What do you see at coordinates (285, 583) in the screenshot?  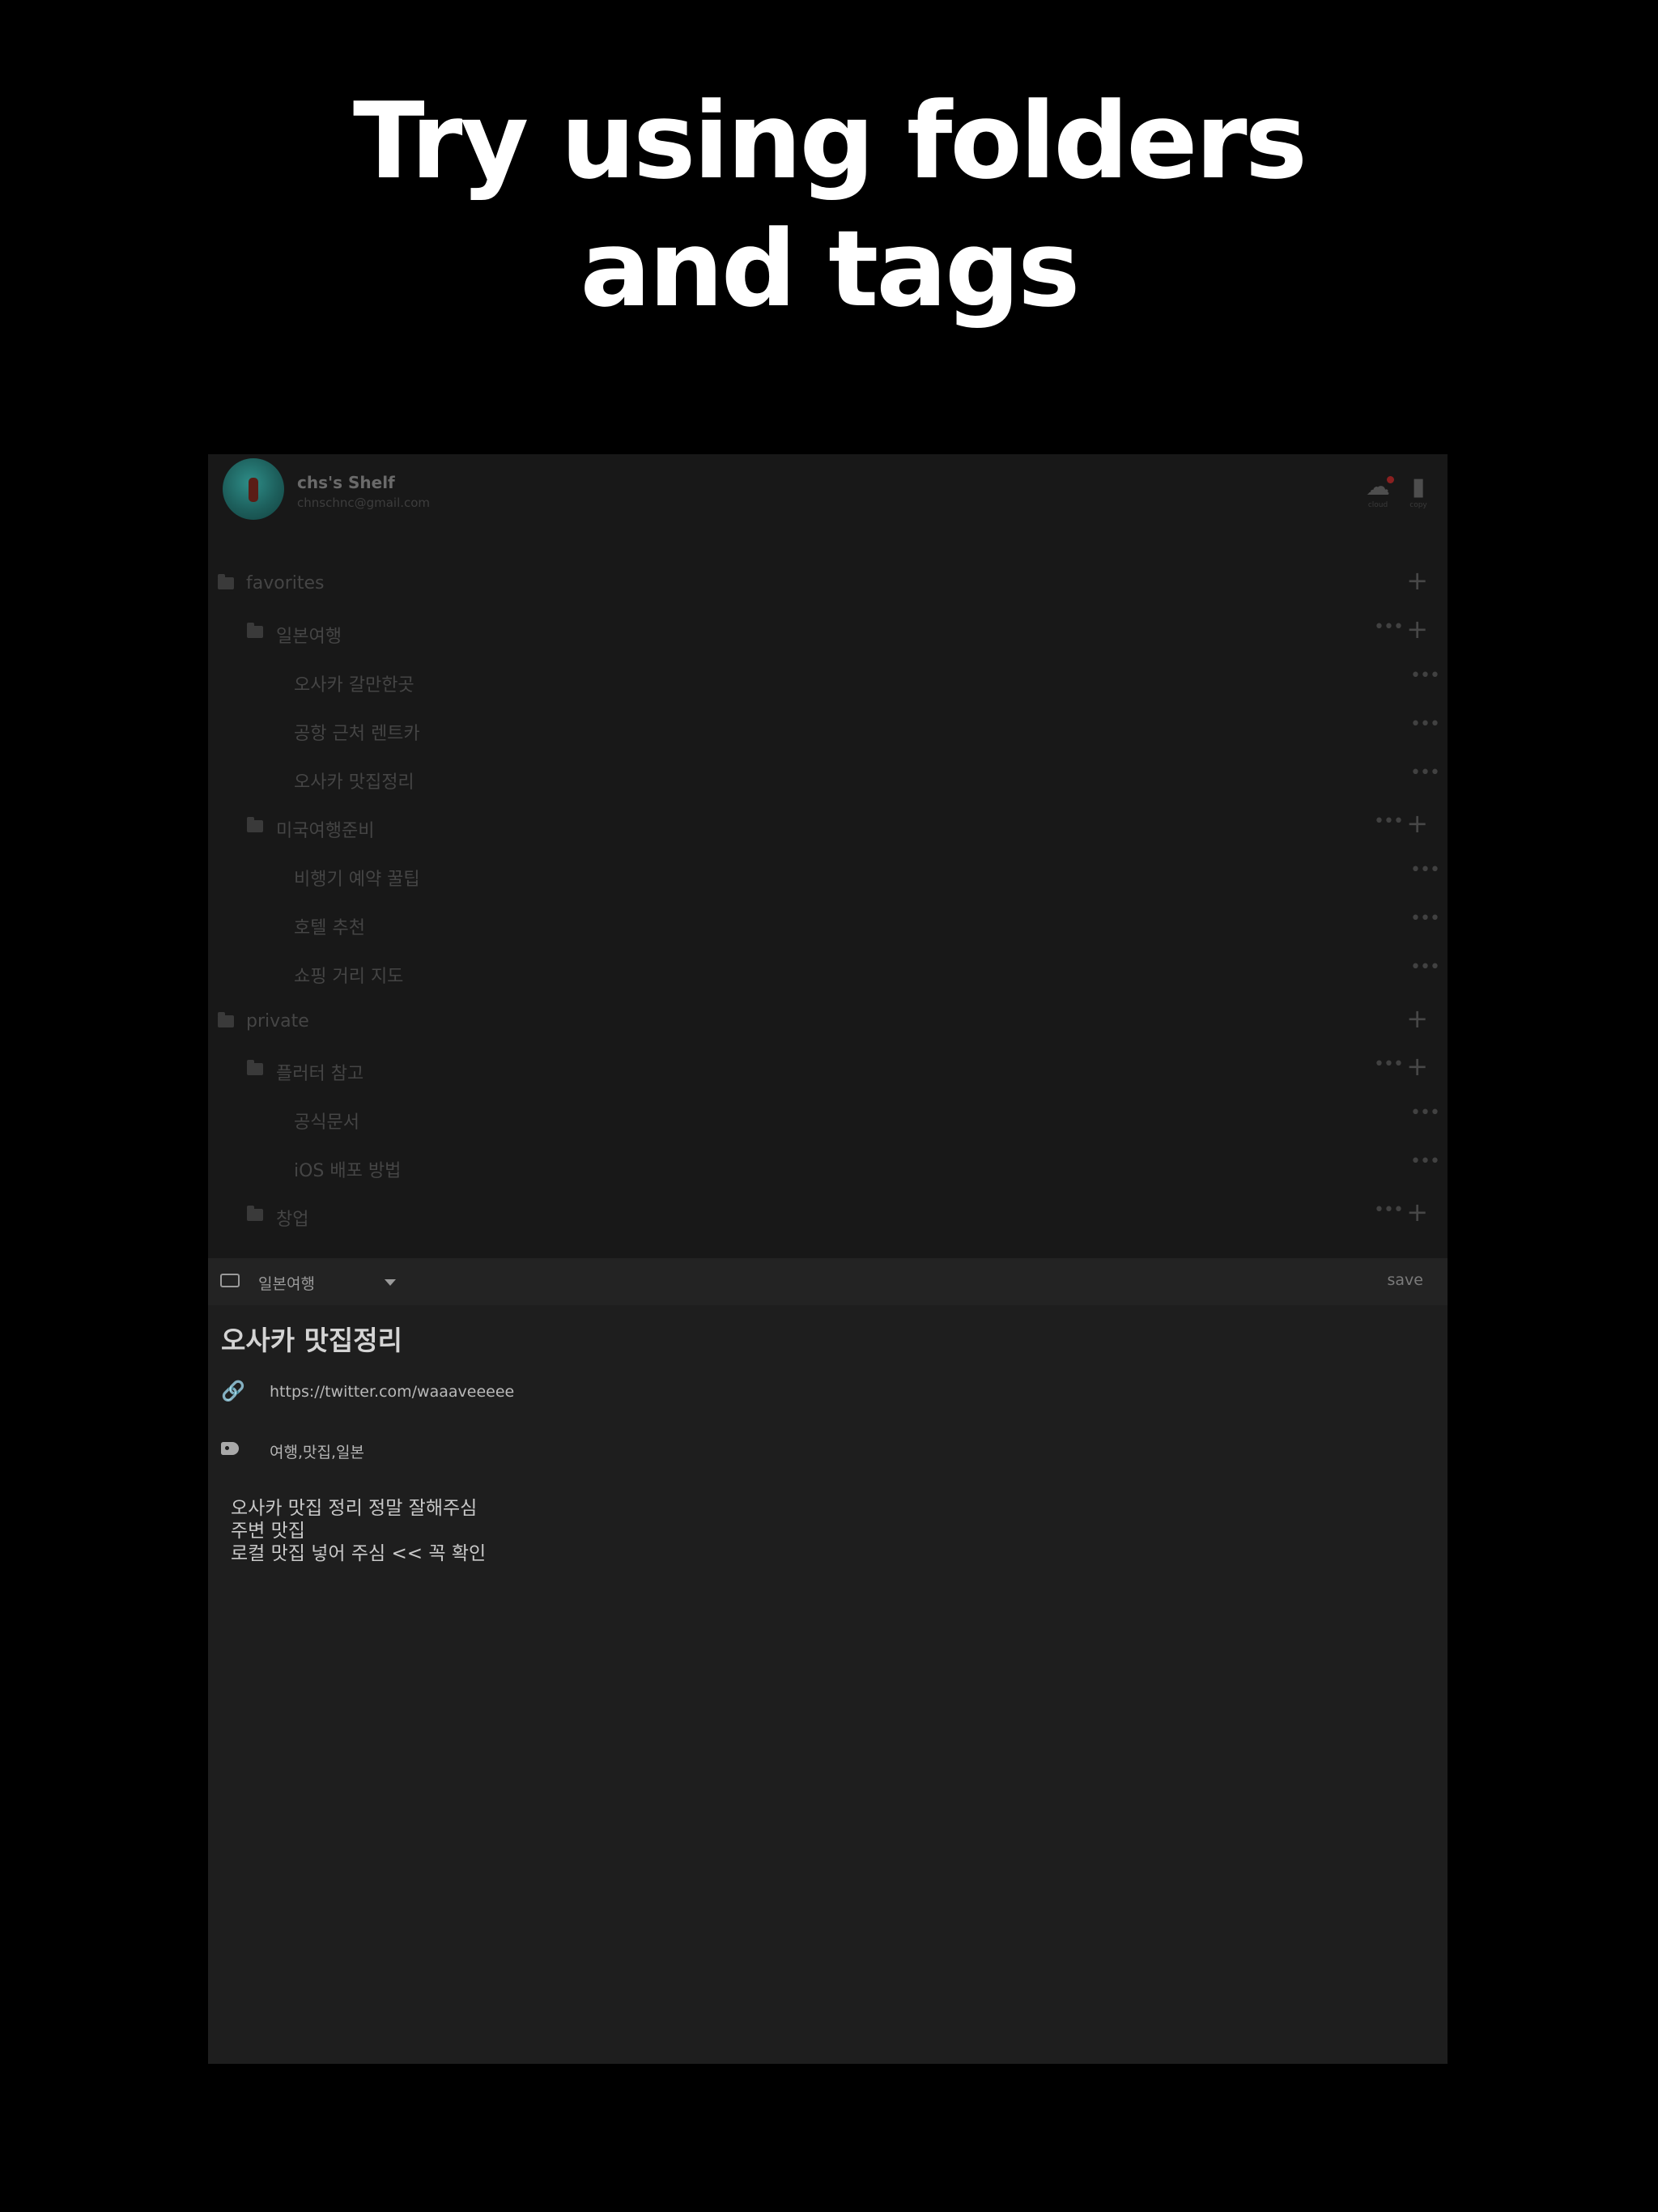 I see `folder-label: favorites` at bounding box center [285, 583].